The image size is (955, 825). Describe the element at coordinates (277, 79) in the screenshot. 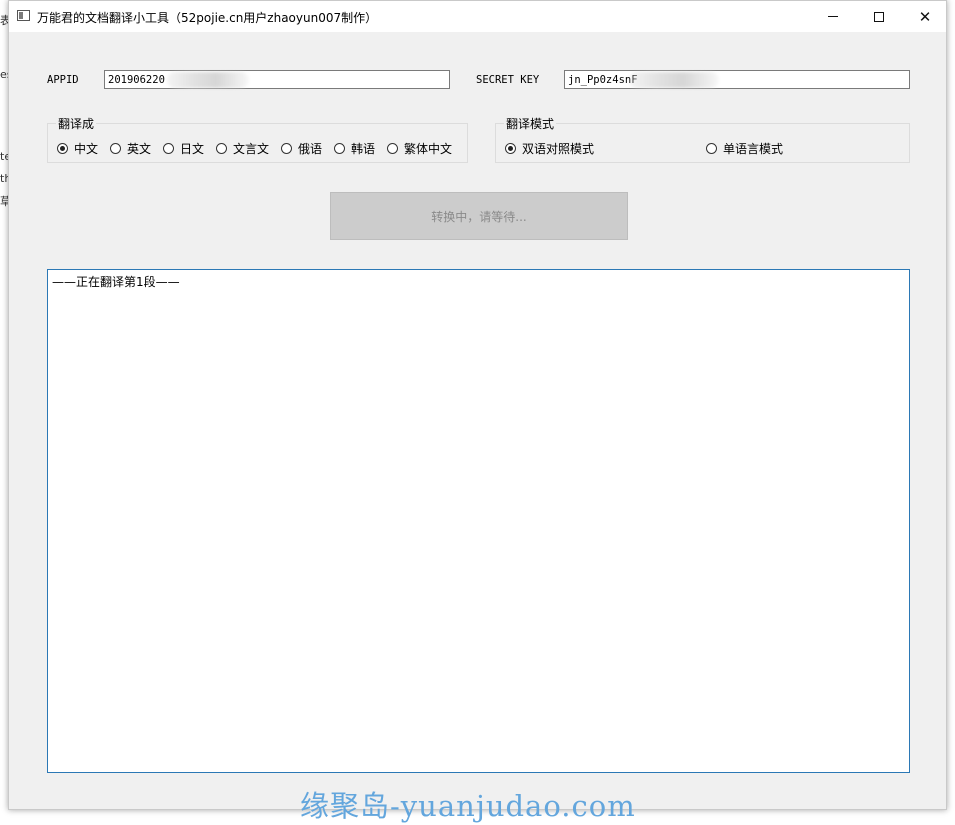

I see `appid-input: 201906220` at that location.